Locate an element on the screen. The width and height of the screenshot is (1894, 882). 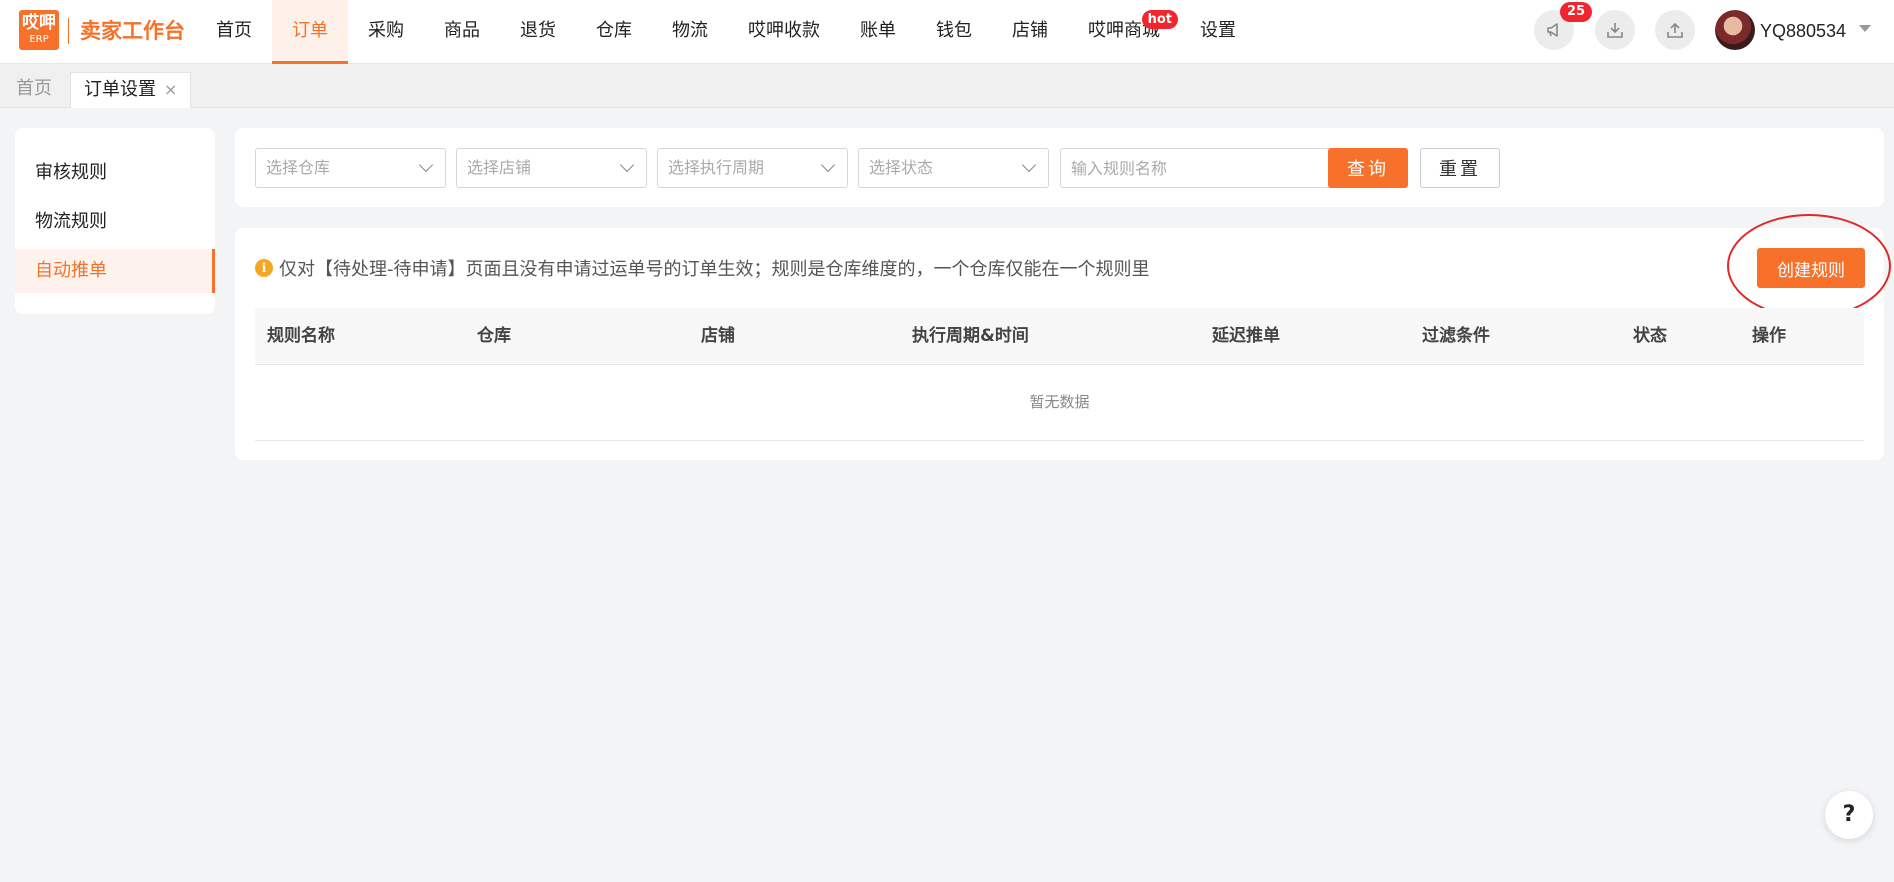
tab-order-settings: 订单设置 × is located at coordinates (131, 90).